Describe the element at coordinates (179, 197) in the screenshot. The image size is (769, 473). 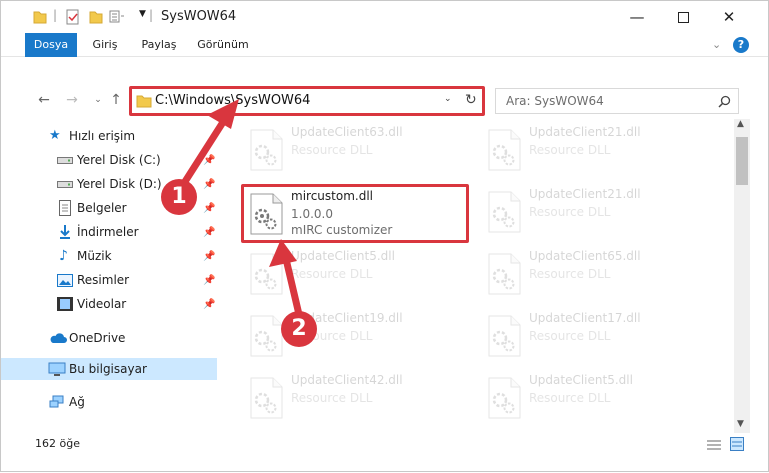
I see `step-1-badge: 1` at that location.